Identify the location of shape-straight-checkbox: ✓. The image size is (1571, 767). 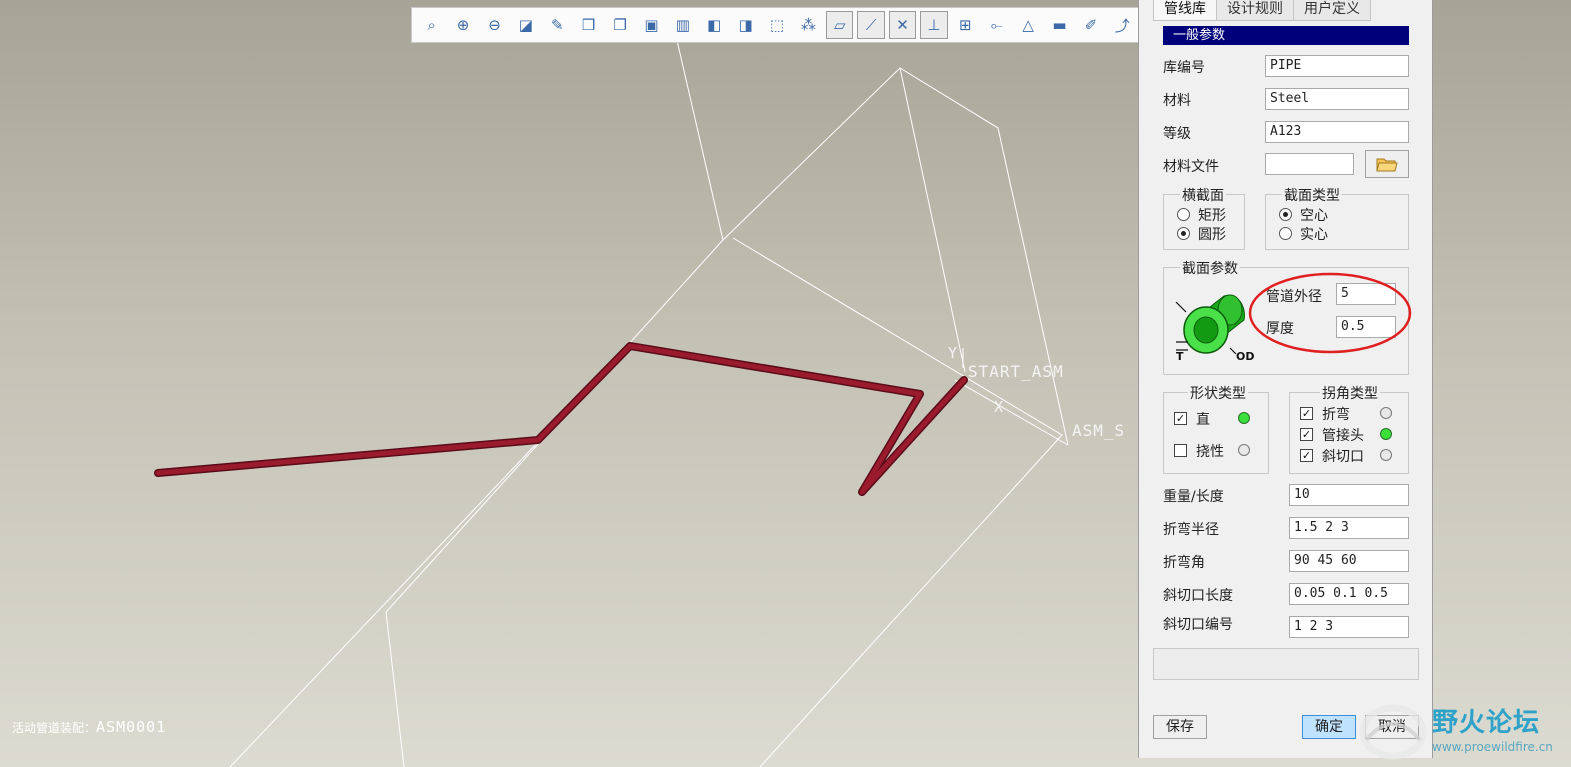
(1180, 418).